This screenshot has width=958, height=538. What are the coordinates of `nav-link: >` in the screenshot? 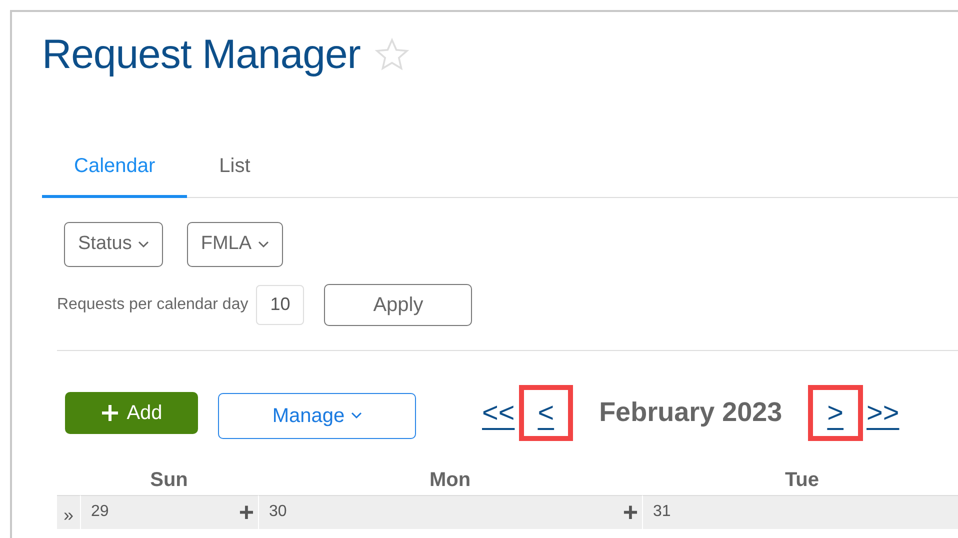 It's located at (835, 412).